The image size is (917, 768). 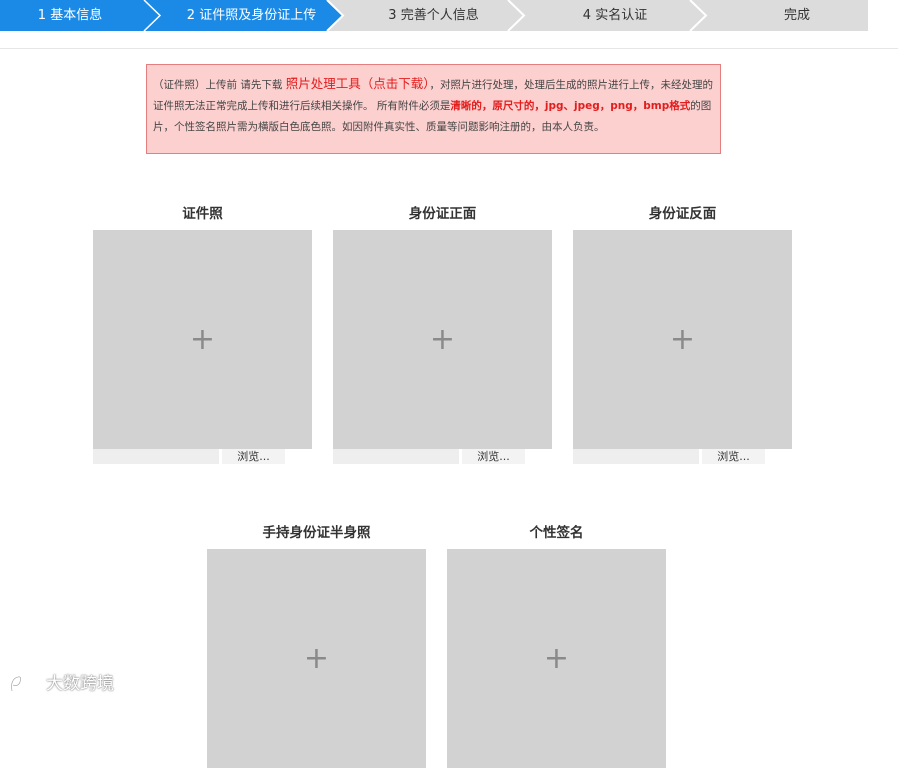 I want to click on divider, so click(x=449, y=48).